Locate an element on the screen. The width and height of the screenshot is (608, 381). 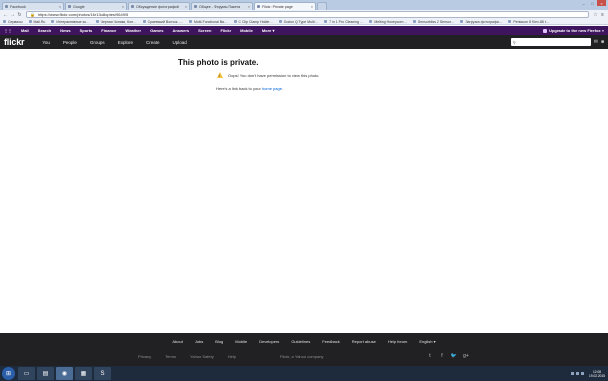
footer-yahoo-safety: Yahoo Safety is located at coordinates (202, 356).